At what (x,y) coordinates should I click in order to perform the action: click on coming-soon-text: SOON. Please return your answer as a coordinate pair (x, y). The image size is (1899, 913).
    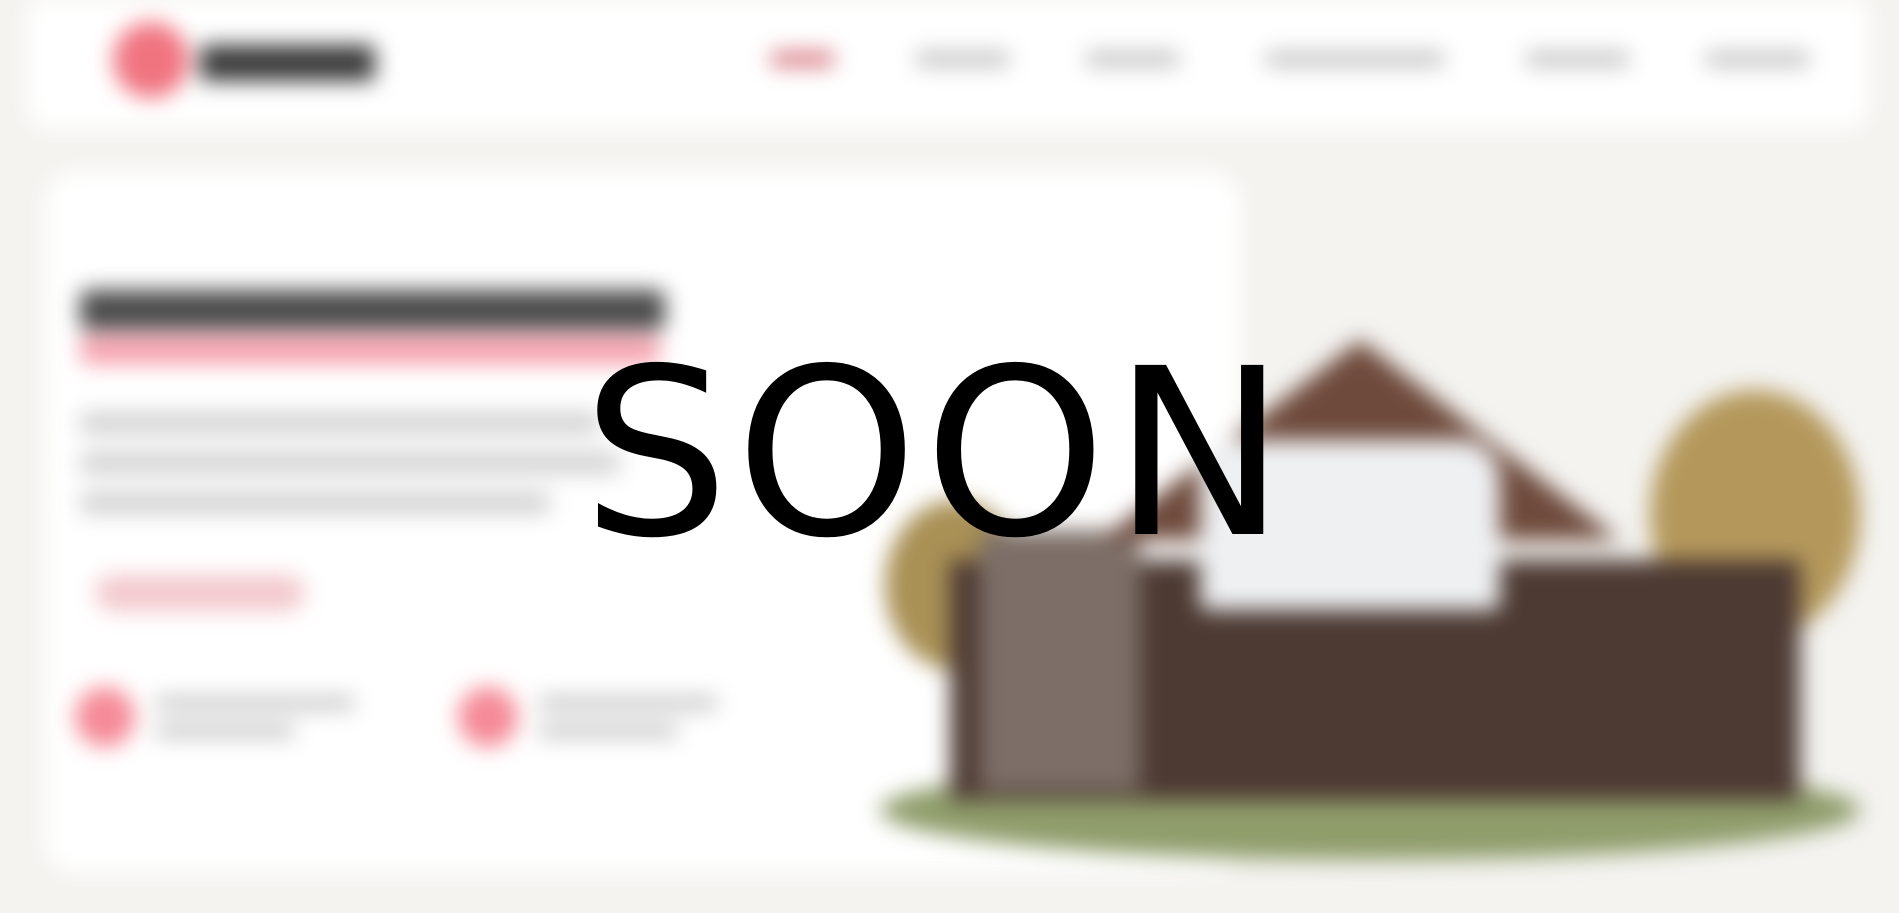
    Looking at the image, I should click on (937, 454).